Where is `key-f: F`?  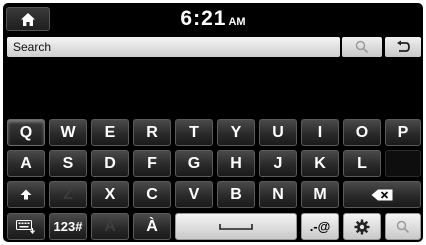
key-f: F is located at coordinates (152, 163).